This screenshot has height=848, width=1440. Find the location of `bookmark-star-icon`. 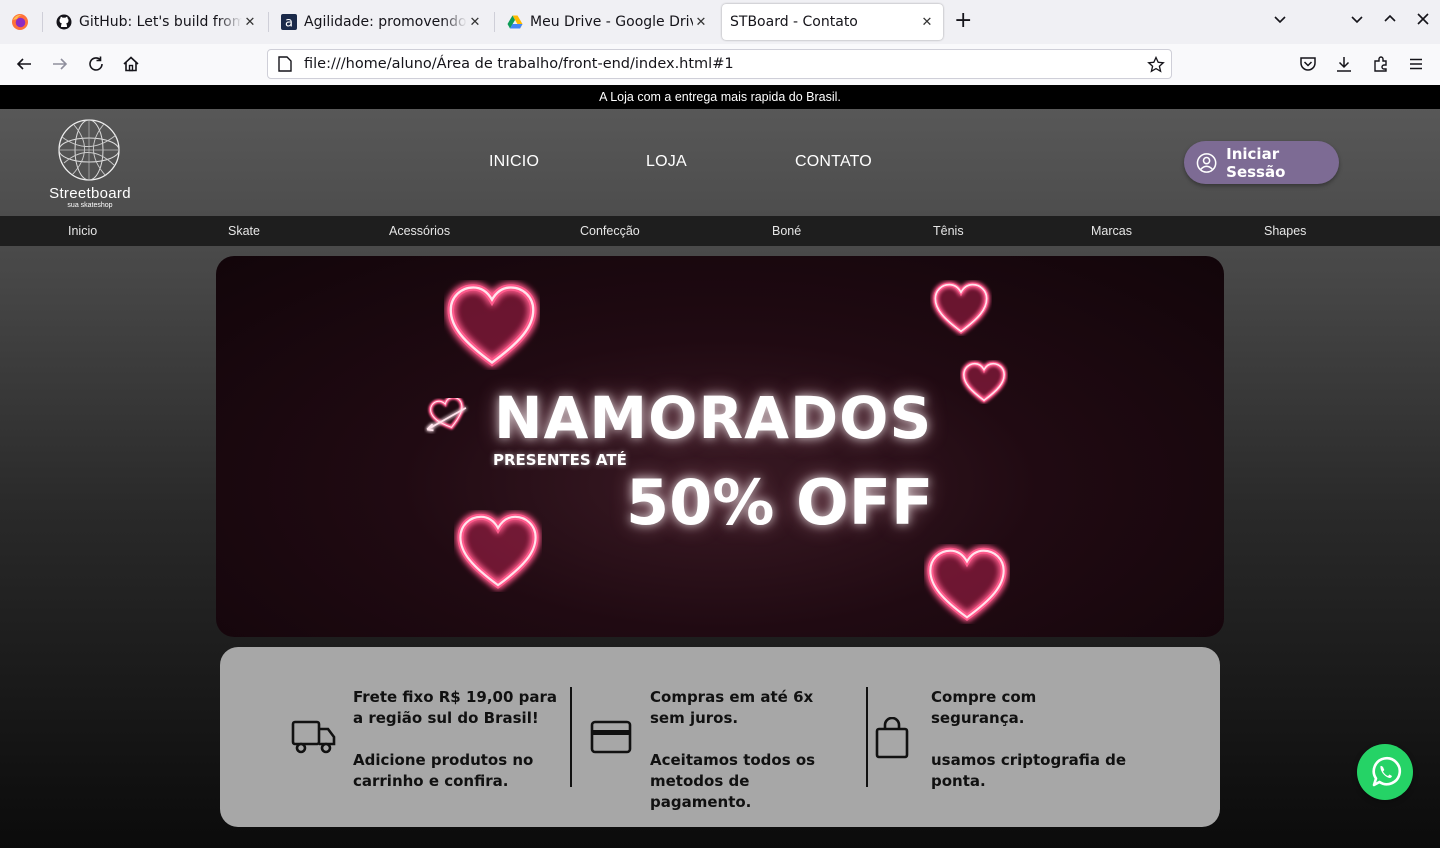

bookmark-star-icon is located at coordinates (1156, 66).